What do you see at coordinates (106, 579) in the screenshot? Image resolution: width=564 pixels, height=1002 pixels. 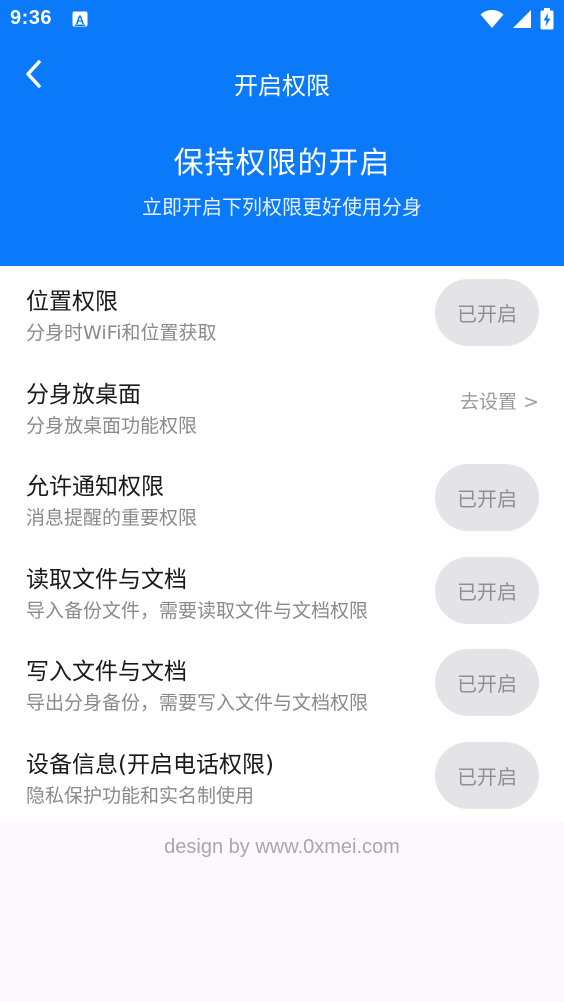 I see `permission-title: 读取文件与文档` at bounding box center [106, 579].